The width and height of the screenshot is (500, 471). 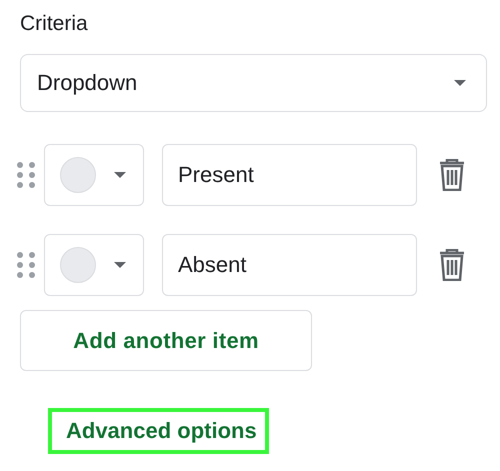 I want to click on item-input-field: Absent, so click(x=289, y=265).